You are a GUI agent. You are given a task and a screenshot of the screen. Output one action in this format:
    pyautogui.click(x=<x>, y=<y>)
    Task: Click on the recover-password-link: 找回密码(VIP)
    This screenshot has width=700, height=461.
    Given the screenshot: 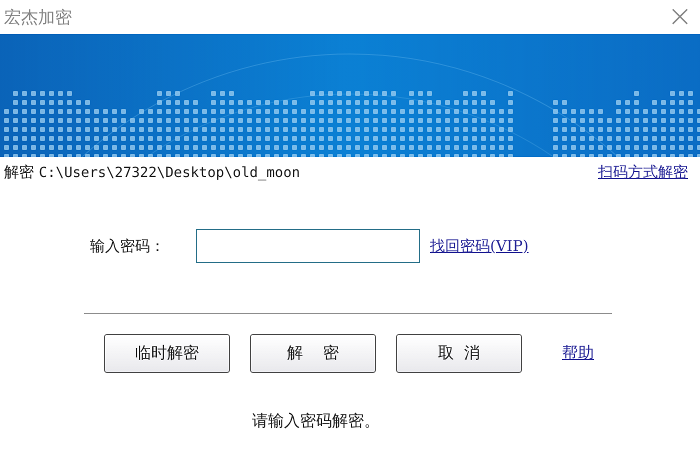 What is the action you would take?
    pyautogui.click(x=479, y=246)
    